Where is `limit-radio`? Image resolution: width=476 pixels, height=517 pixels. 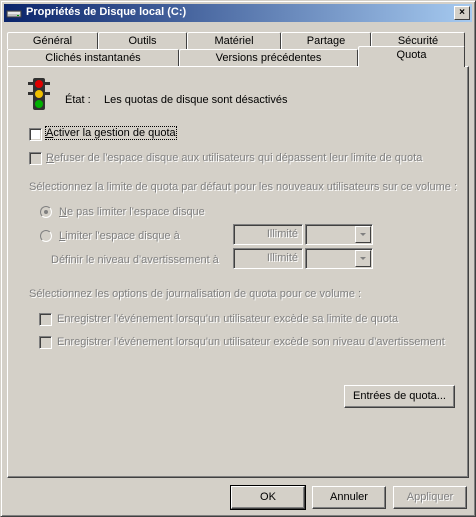
limit-radio is located at coordinates (46, 236).